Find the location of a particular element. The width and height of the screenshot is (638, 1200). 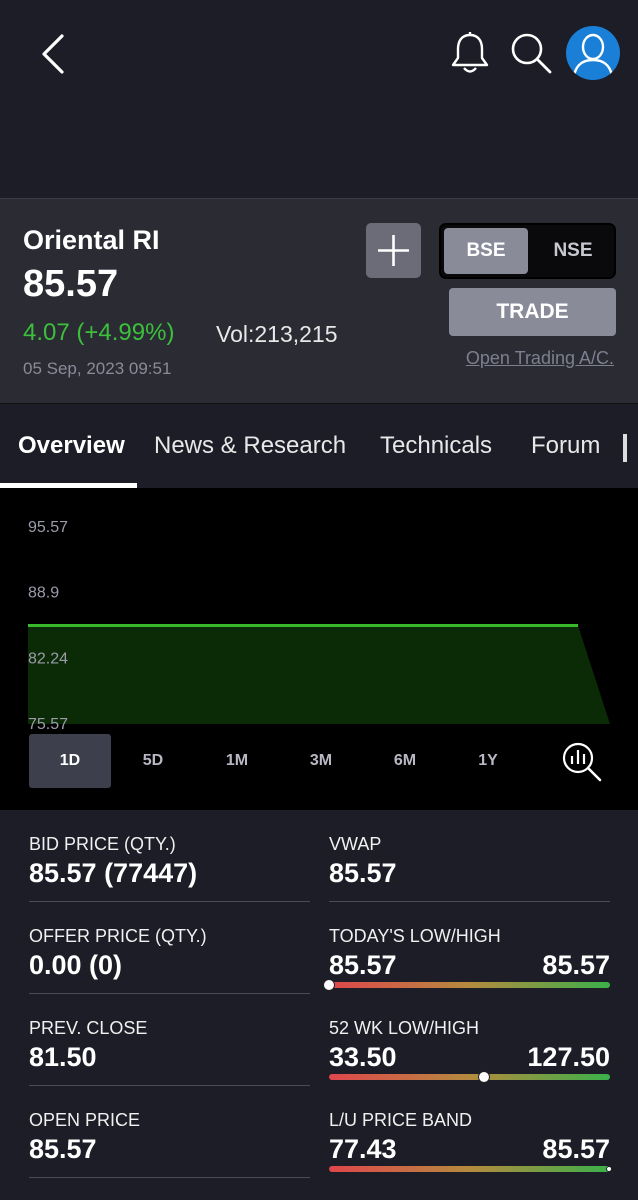

range-1d-button: 1D is located at coordinates (70, 761).